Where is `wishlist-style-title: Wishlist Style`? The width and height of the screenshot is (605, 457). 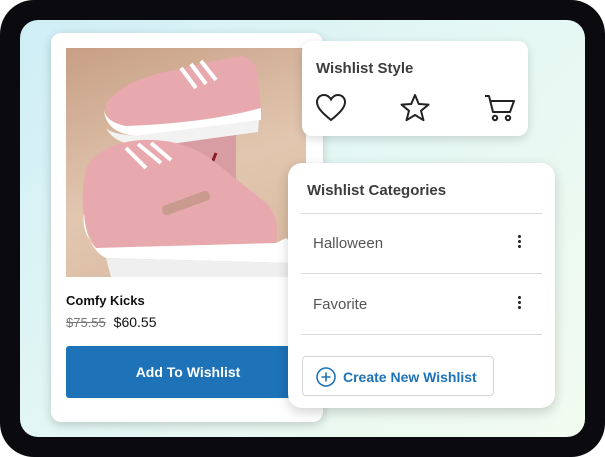
wishlist-style-title: Wishlist Style is located at coordinates (365, 68).